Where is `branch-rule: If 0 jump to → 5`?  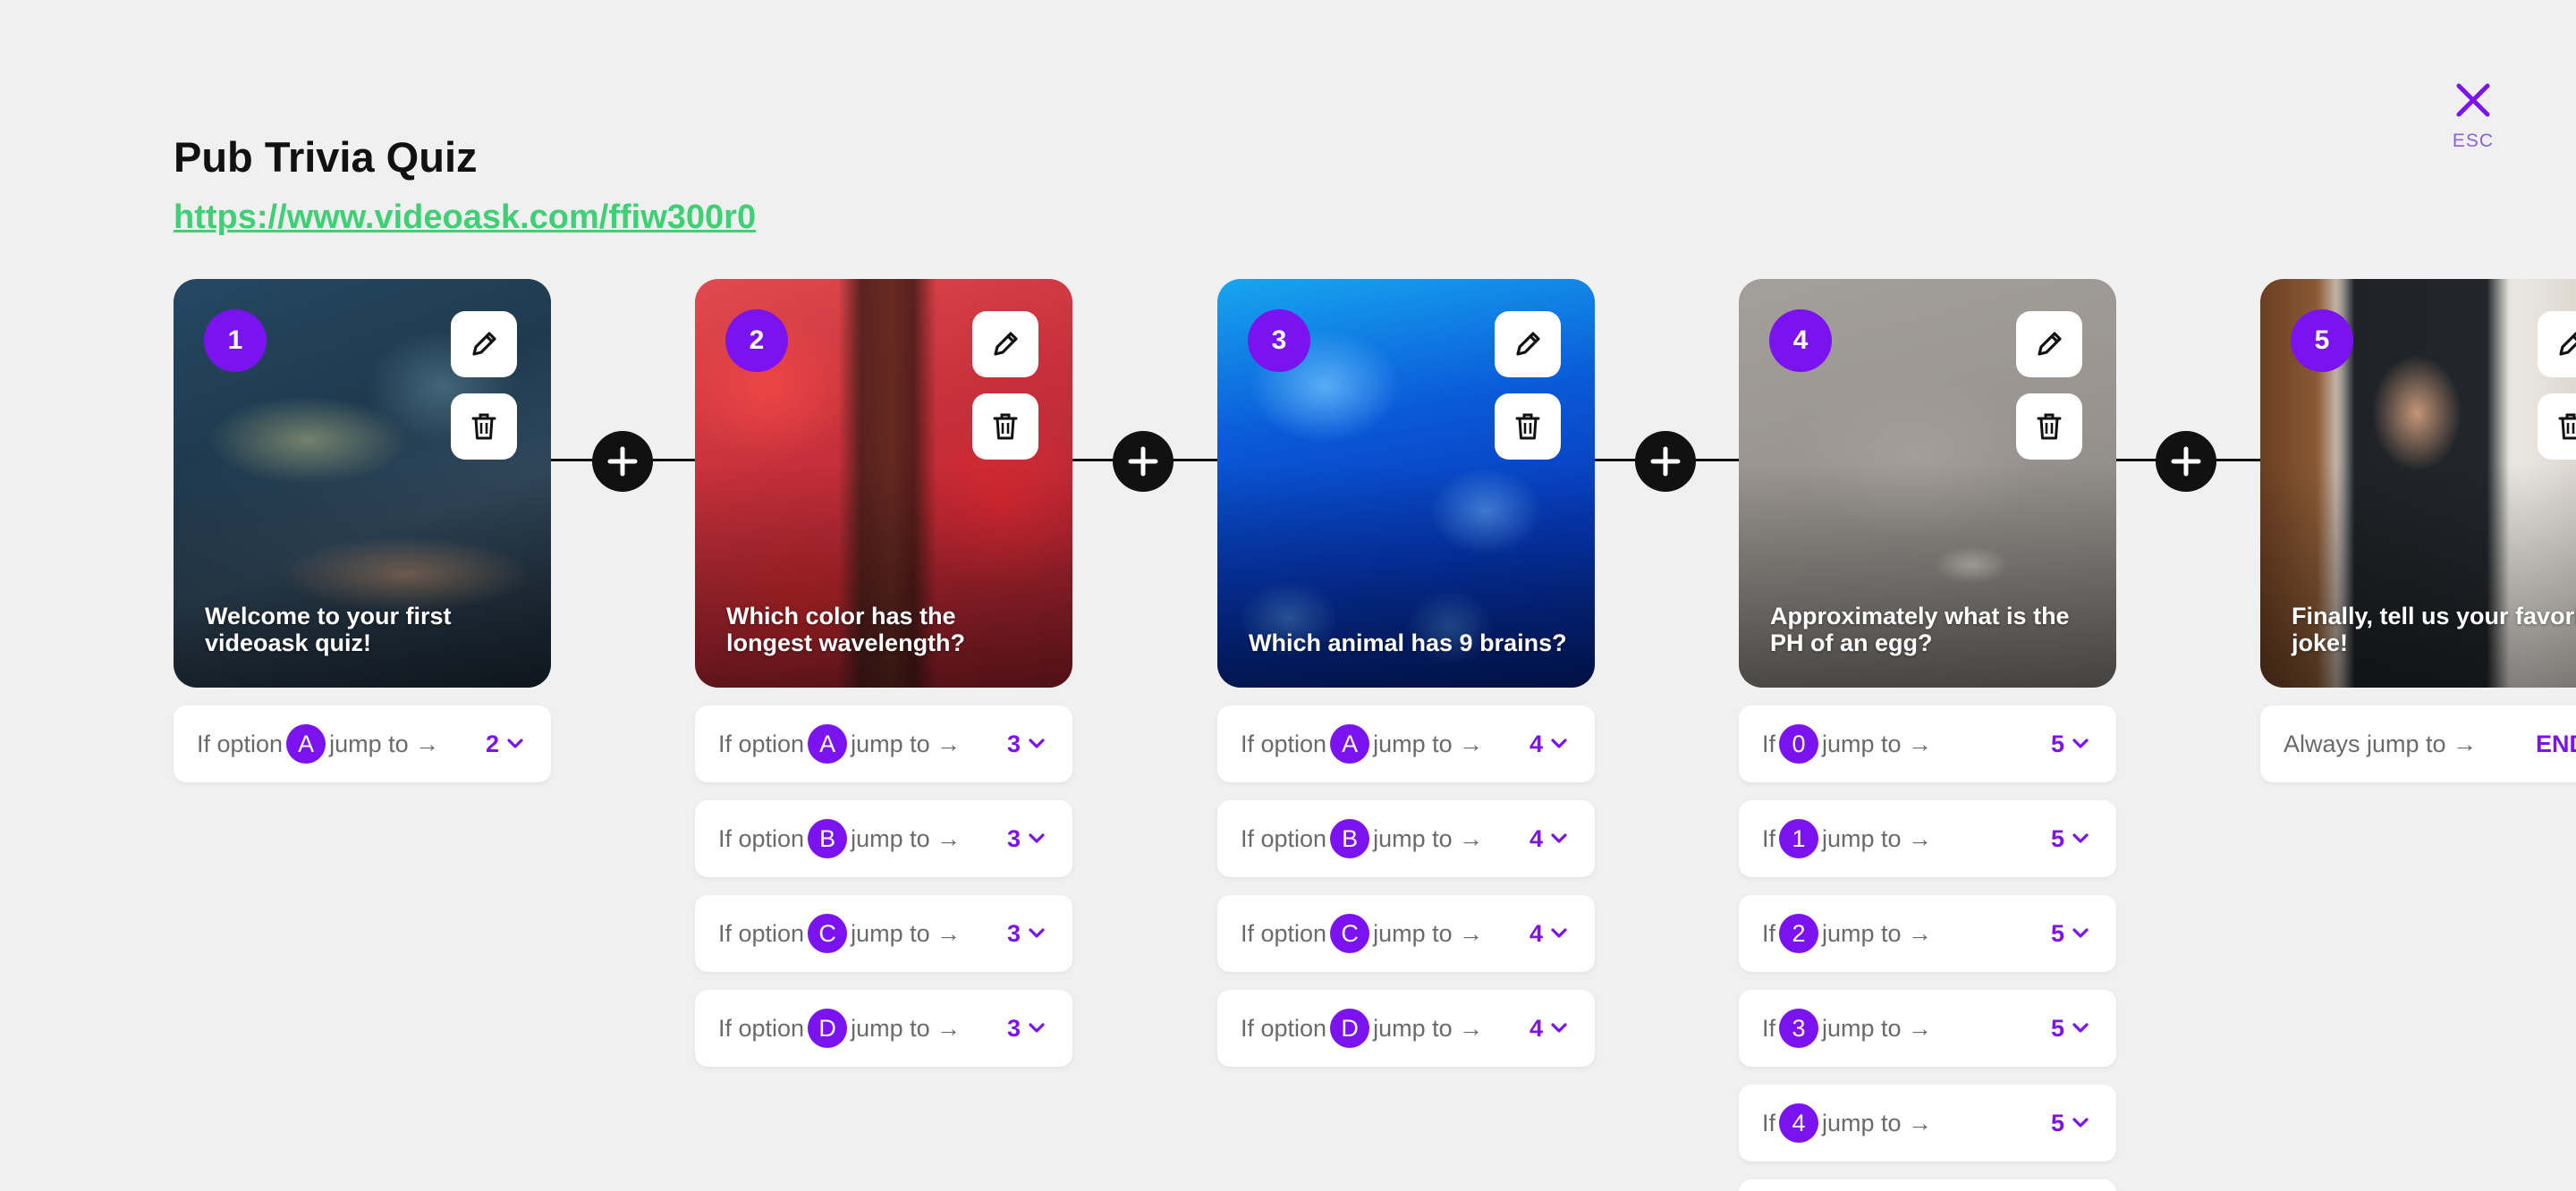
branch-rule: If 0 jump to → 5 is located at coordinates (1927, 743).